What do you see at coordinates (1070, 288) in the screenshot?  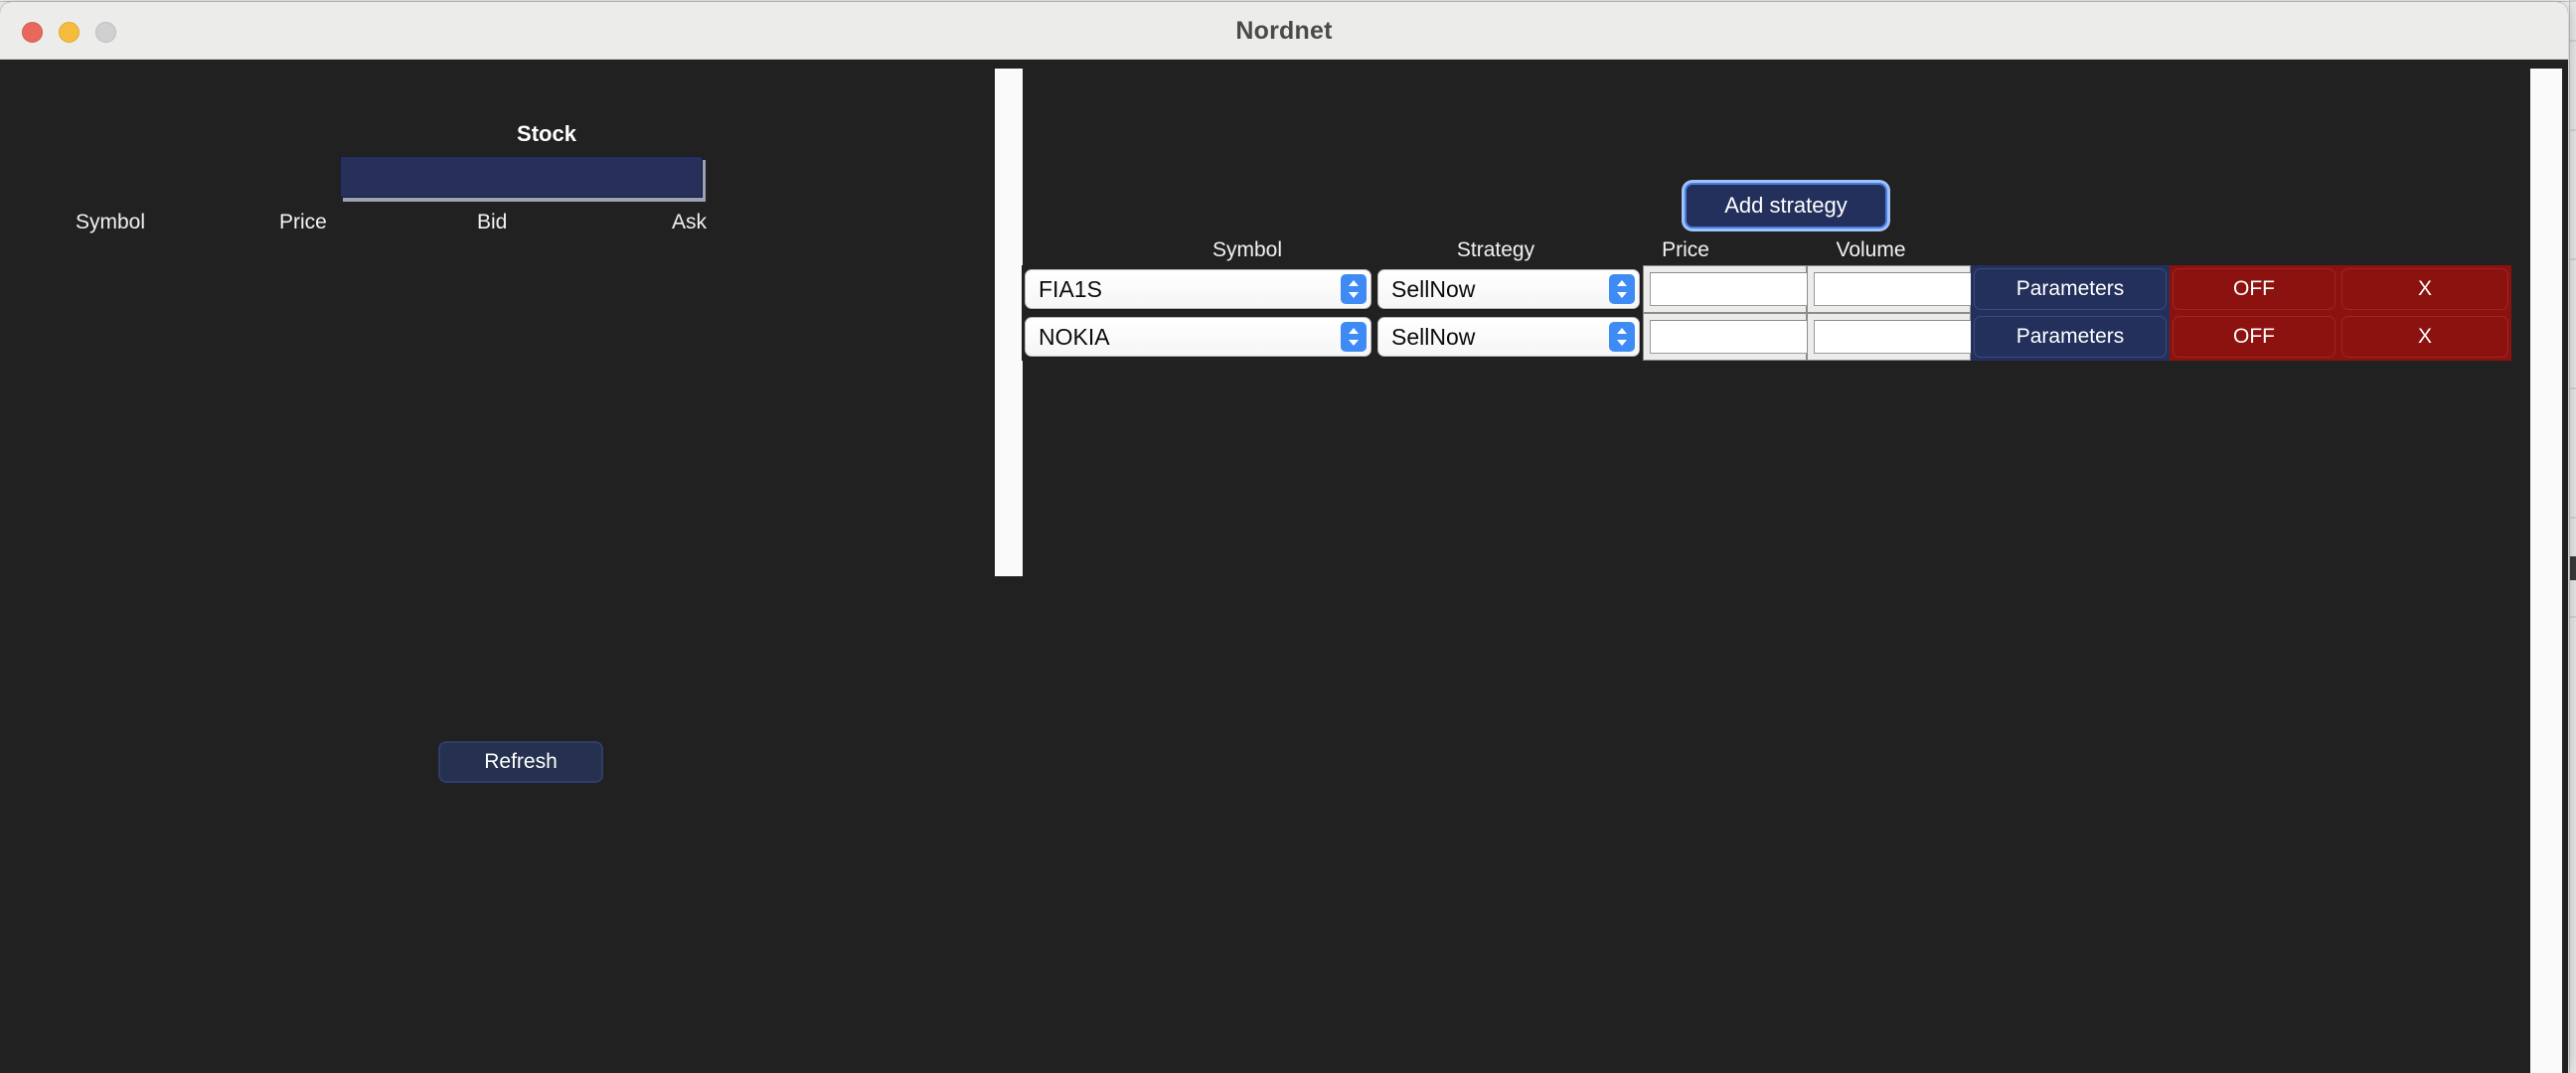 I see `symbol-select-value: FIA1S` at bounding box center [1070, 288].